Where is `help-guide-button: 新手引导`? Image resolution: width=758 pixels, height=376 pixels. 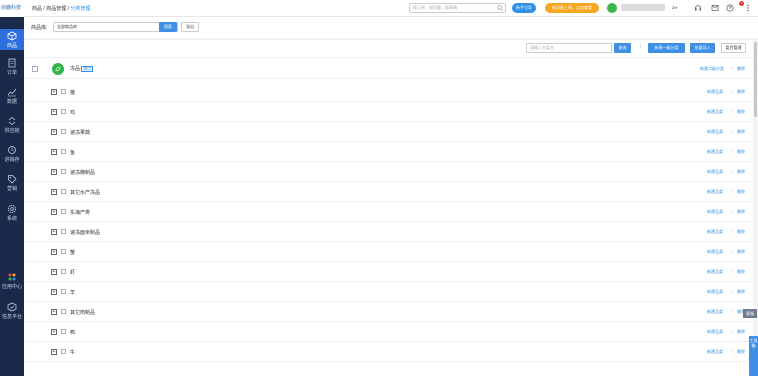 help-guide-button: 新手引导 is located at coordinates (524, 8).